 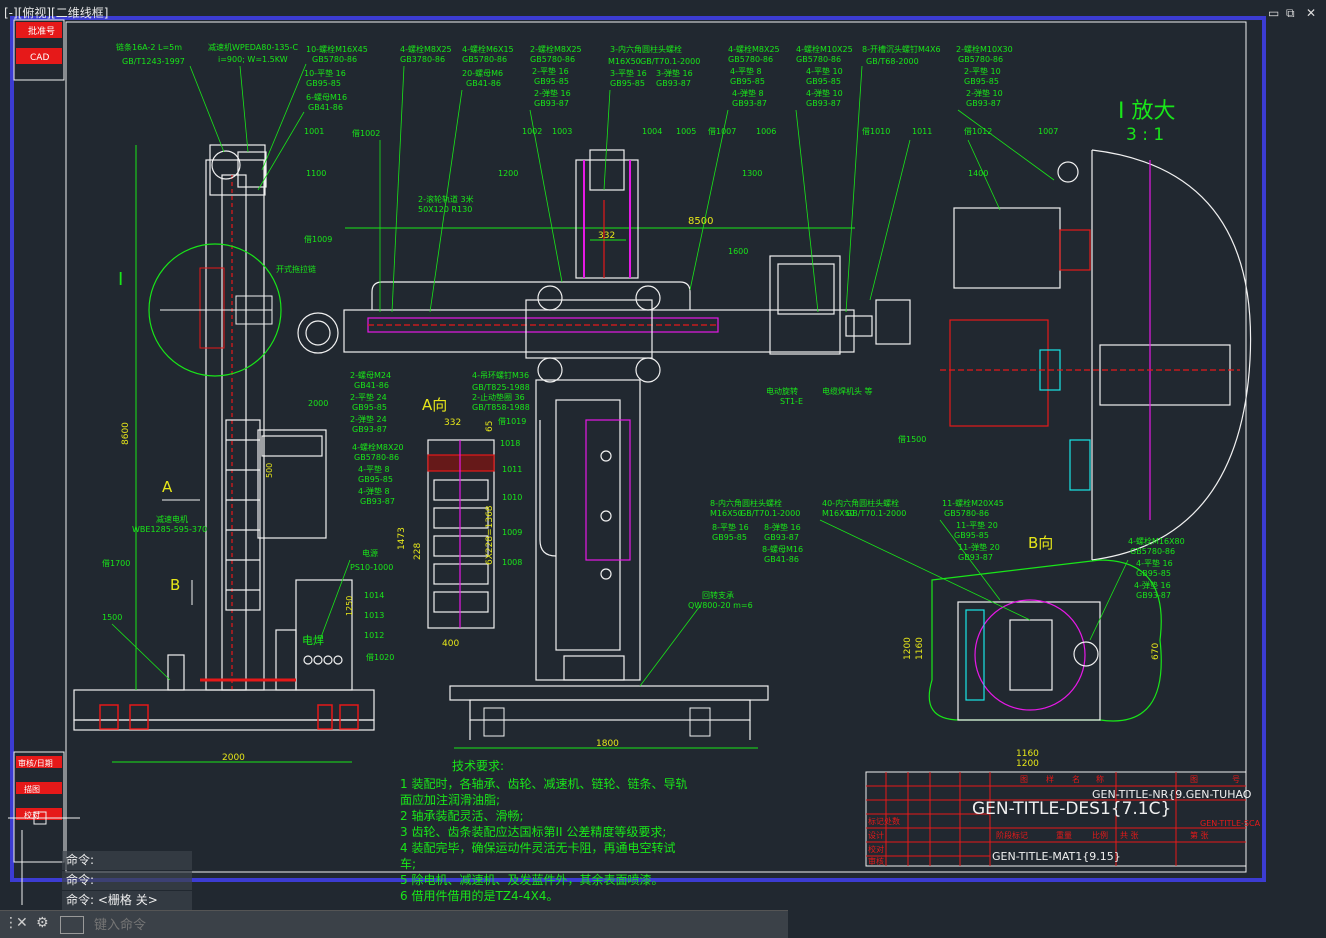 What do you see at coordinates (980, 59) in the screenshot?
I see `callout-45: GB5780-86` at bounding box center [980, 59].